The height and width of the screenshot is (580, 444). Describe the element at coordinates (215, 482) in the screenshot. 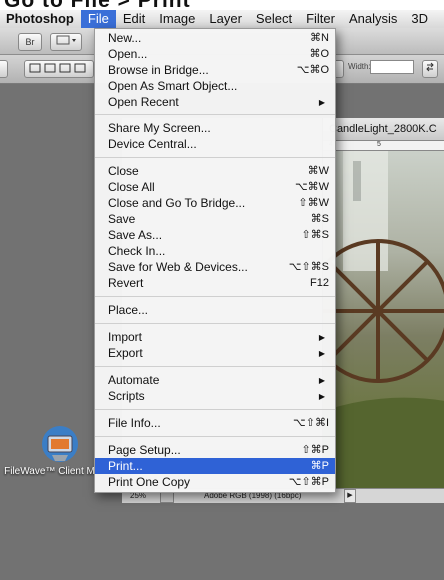

I see `menu-item-print-one-copy: Print One Copy ⌥⇧⌘P` at that location.